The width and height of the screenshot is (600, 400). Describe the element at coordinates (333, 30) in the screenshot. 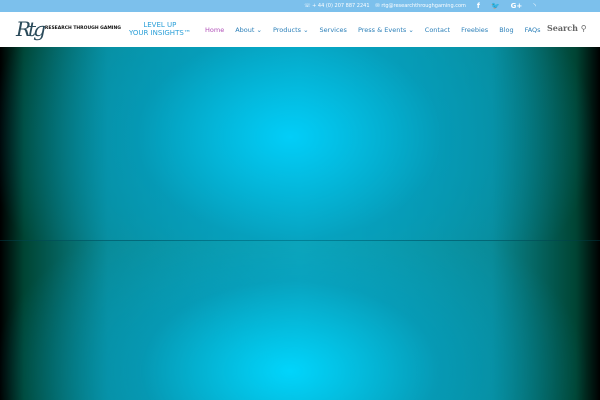

I see `menu-services: Services` at that location.